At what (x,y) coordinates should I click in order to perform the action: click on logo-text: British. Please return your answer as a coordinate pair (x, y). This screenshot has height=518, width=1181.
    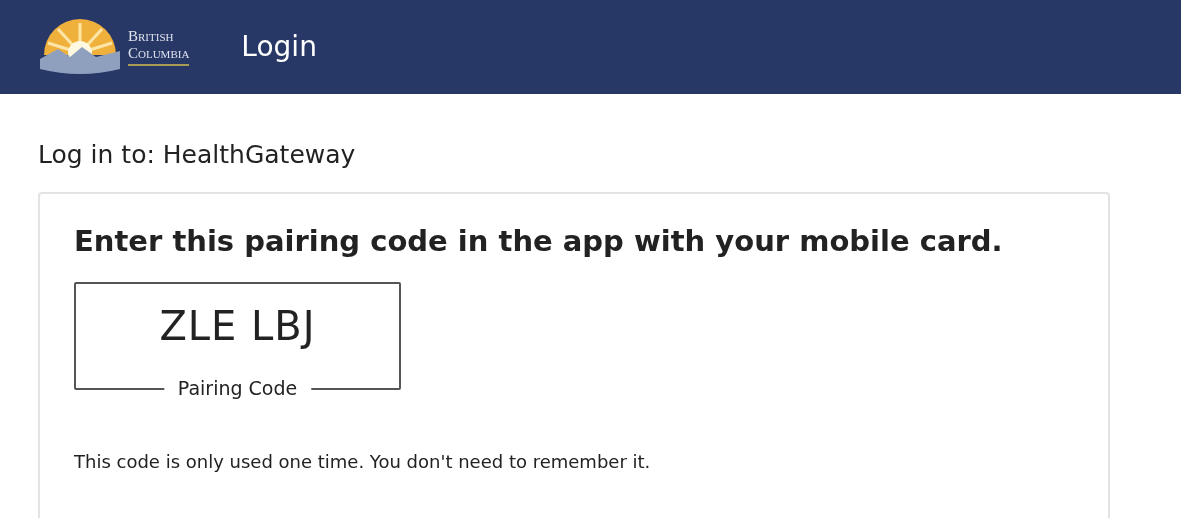
    Looking at the image, I should click on (151, 36).